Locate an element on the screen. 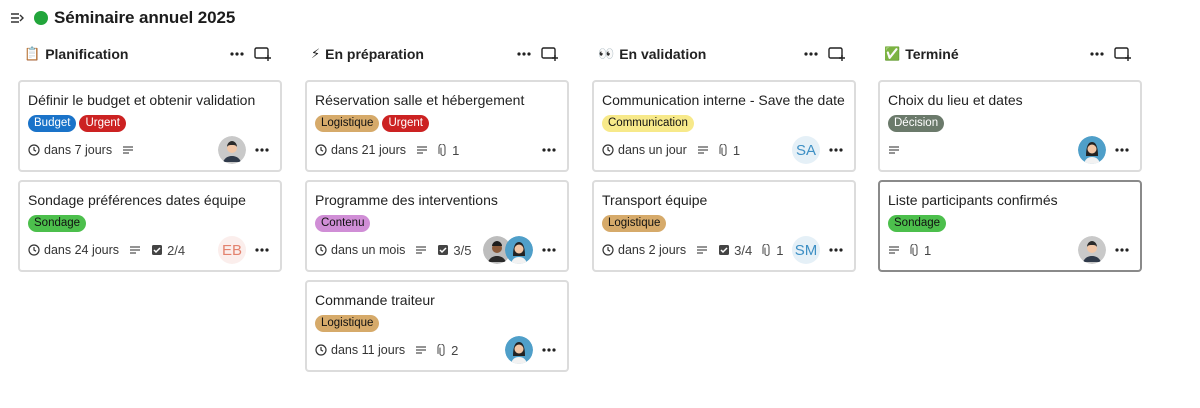 The image size is (1200, 408). member-initials: SM is located at coordinates (806, 250).